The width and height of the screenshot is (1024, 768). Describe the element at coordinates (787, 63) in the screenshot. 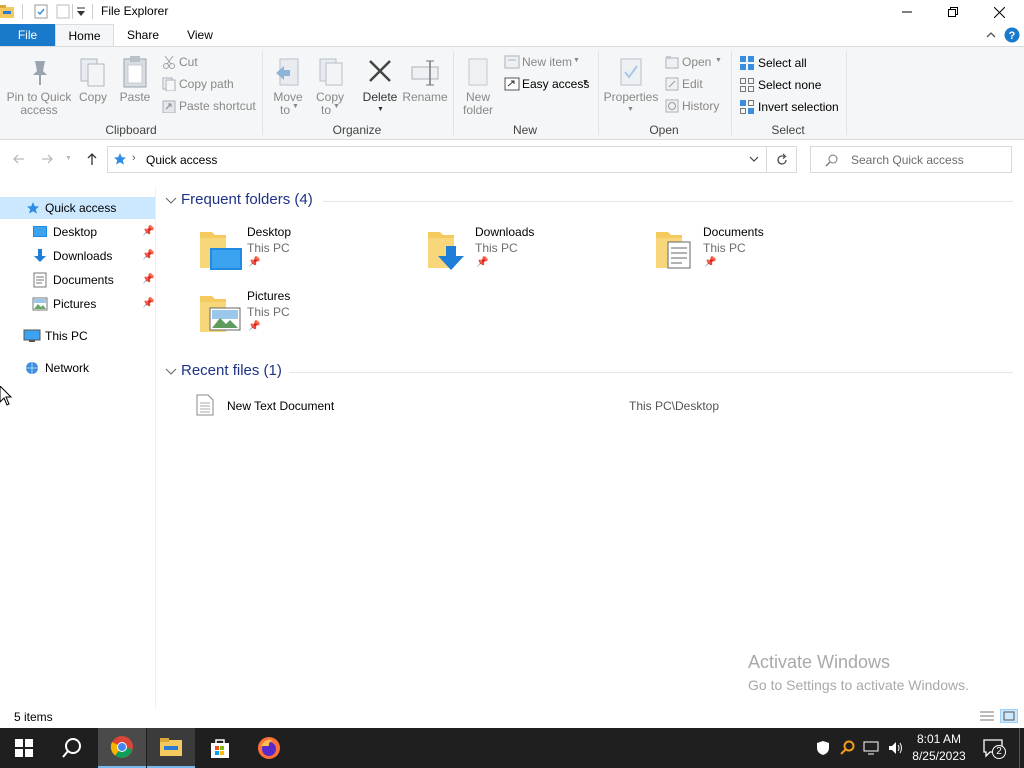

I see `select-all-button: Select all` at that location.